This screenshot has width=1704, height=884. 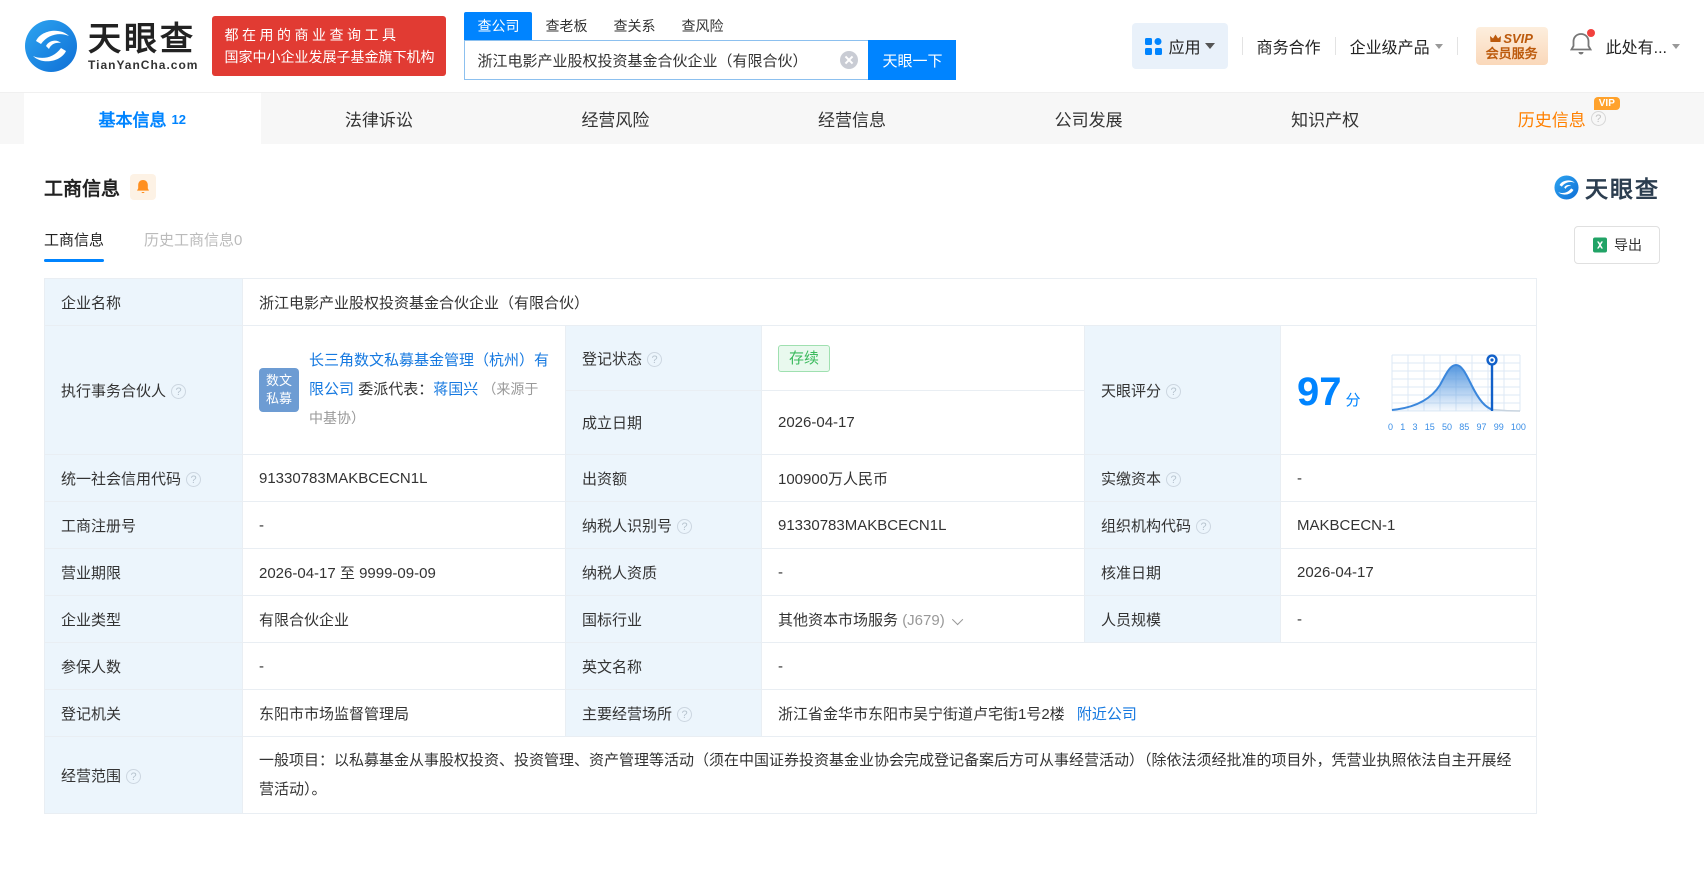 I want to click on axis-tick: 15, so click(x=1429, y=426).